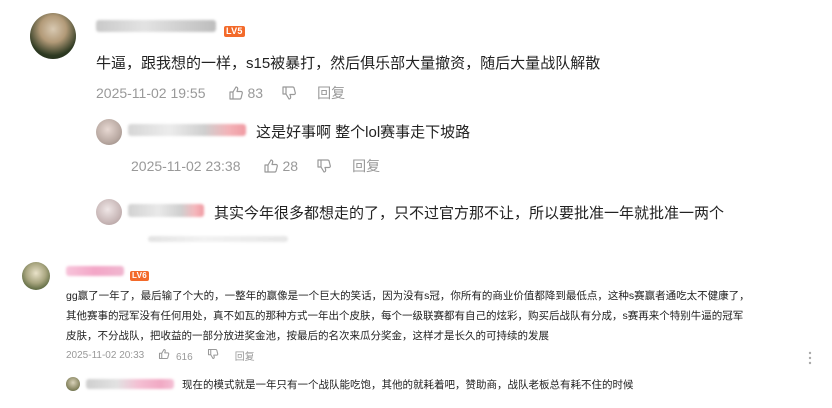  What do you see at coordinates (186, 166) in the screenshot?
I see `timestamp: 2025-11-02 23:38` at bounding box center [186, 166].